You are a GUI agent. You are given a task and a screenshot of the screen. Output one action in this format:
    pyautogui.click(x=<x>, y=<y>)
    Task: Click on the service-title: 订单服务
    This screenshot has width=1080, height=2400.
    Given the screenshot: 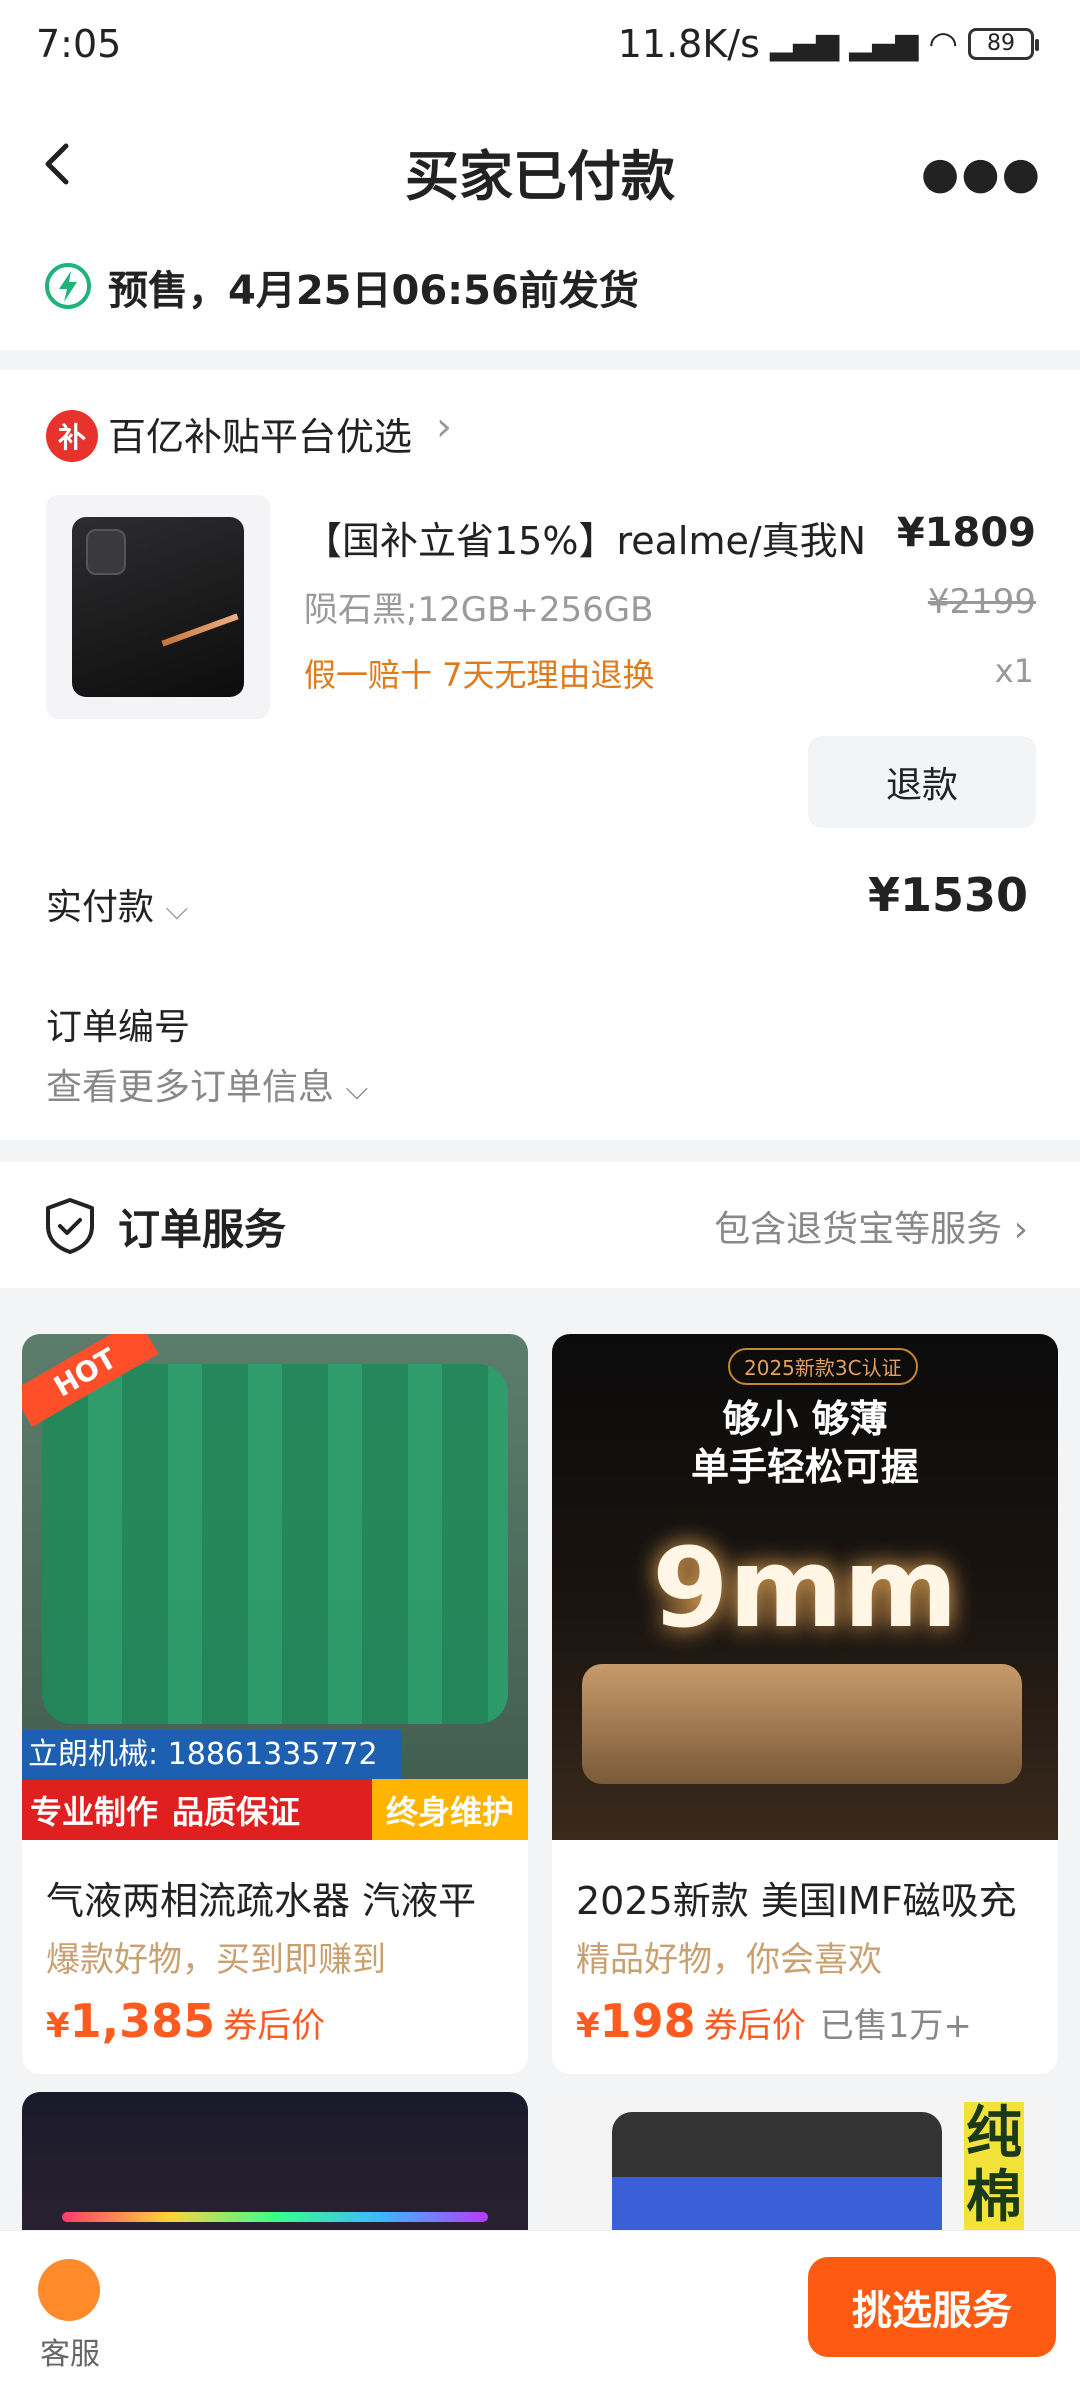 What is the action you would take?
    pyautogui.click(x=202, y=1229)
    